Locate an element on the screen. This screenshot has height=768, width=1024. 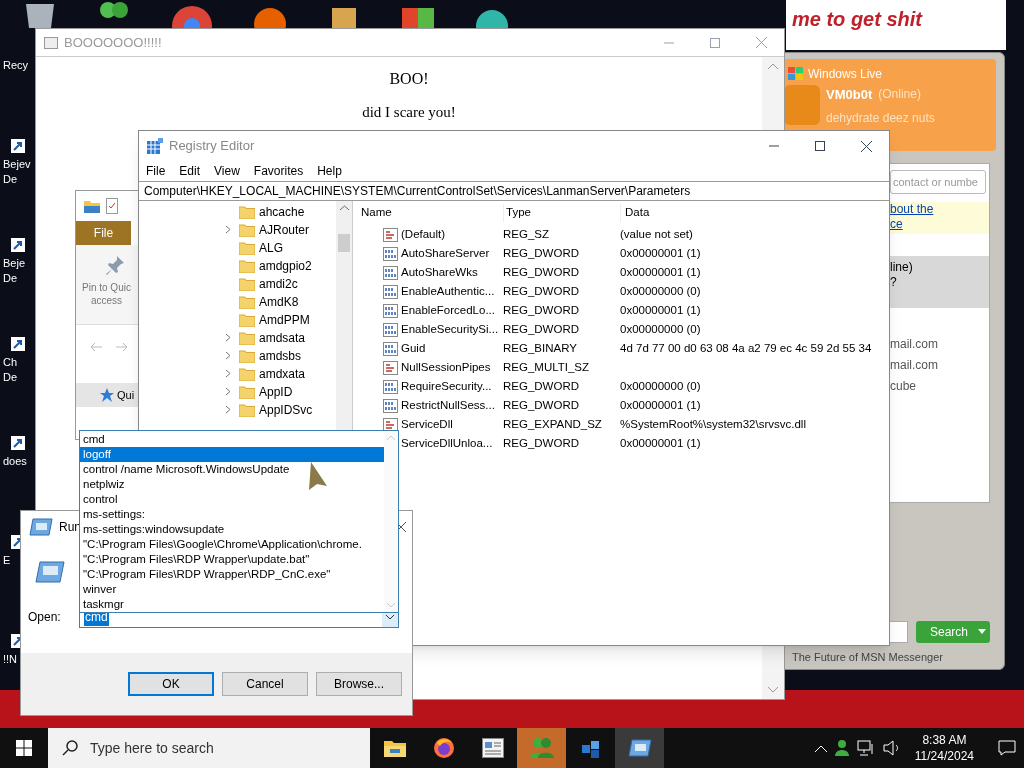
menu-item: File is located at coordinates (156, 171).